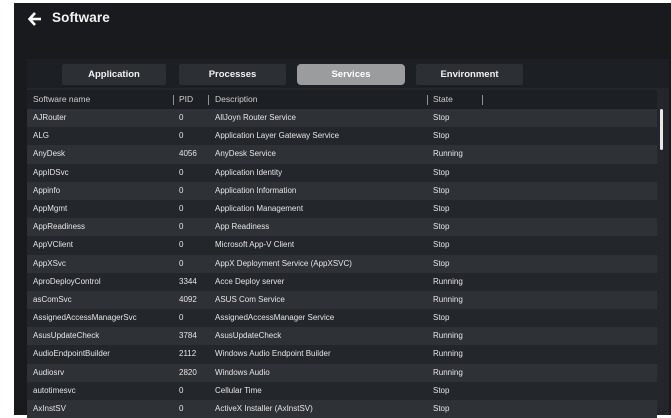  Describe the element at coordinates (342, 227) in the screenshot. I see `table-row: AppReadiness 0 App Readiness Stop` at that location.